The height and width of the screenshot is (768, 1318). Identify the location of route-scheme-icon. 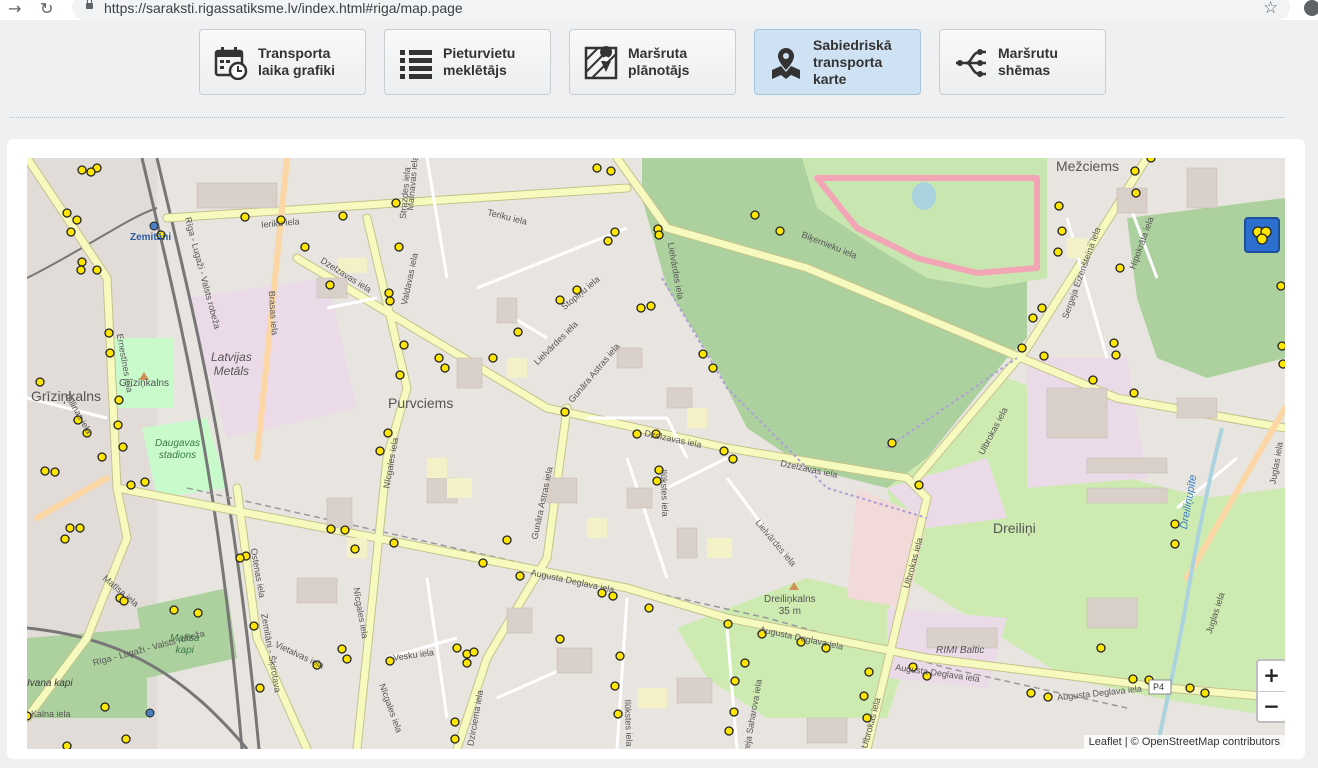
(971, 63).